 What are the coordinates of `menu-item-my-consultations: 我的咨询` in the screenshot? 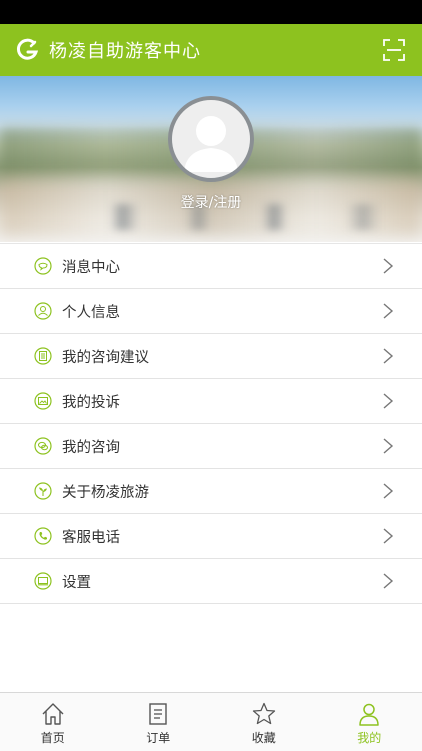 It's located at (211, 446).